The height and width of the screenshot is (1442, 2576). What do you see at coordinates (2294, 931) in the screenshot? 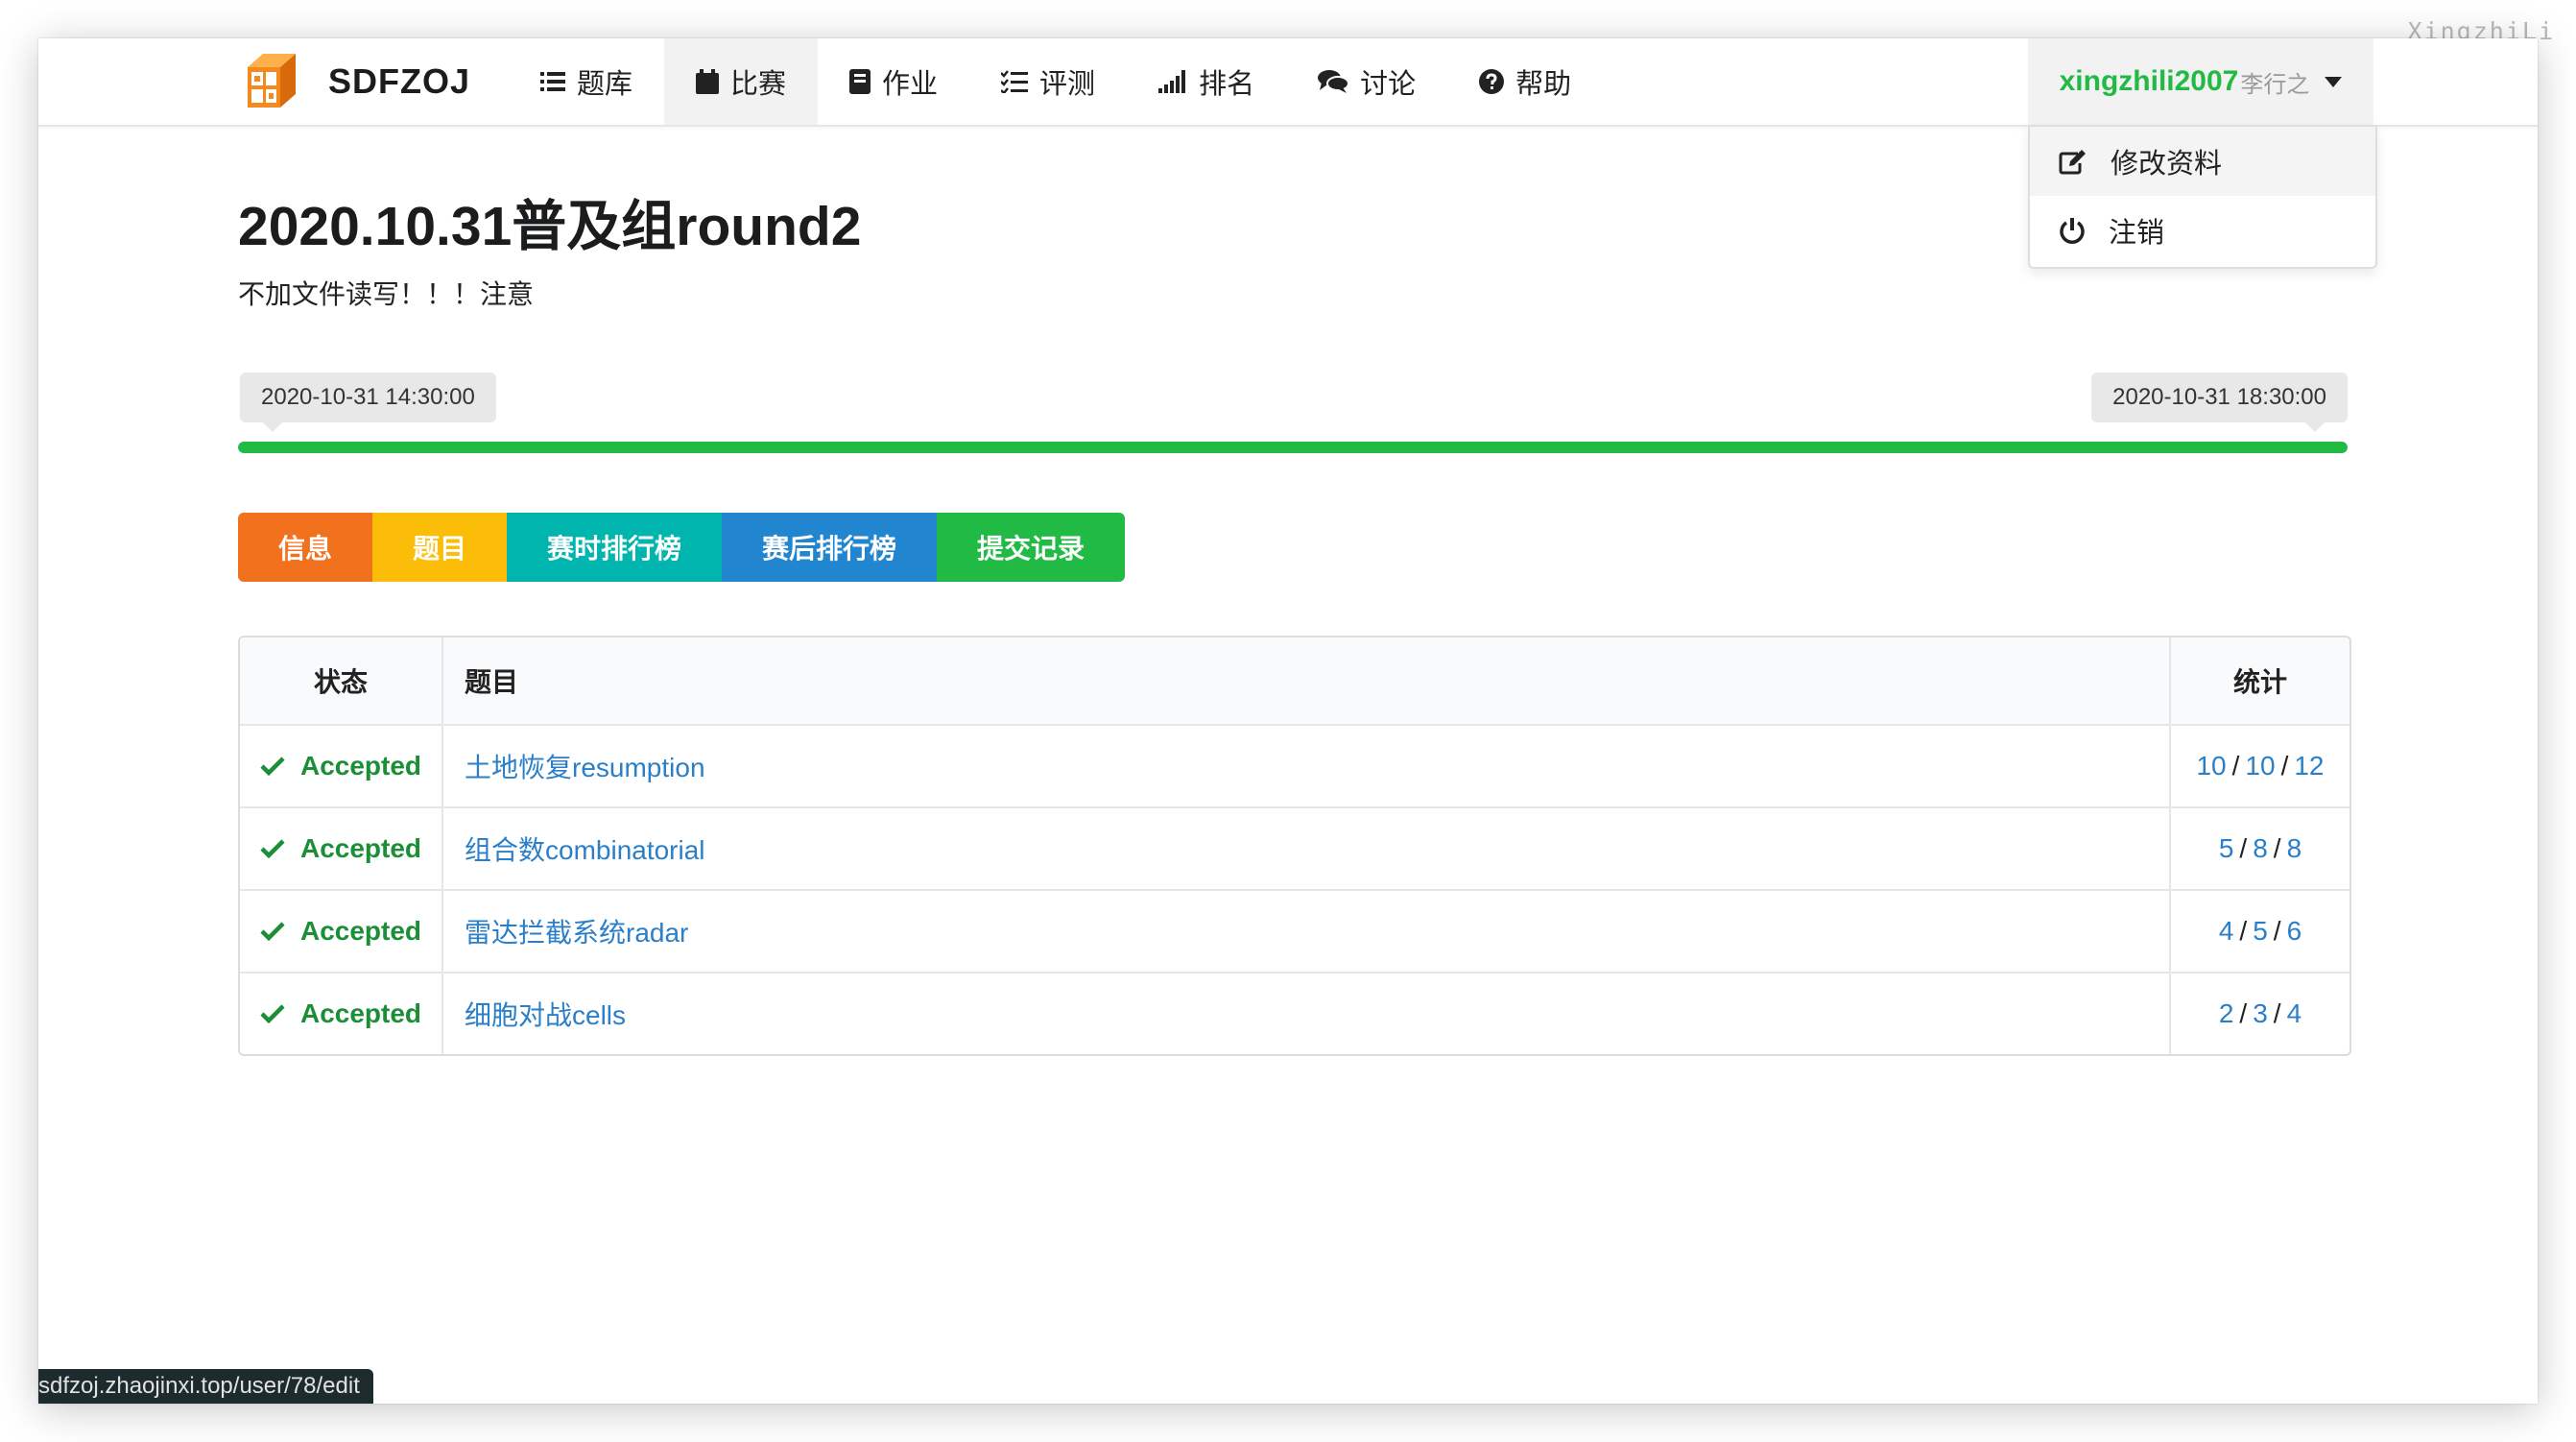
I see `stat-submissions: 6` at bounding box center [2294, 931].